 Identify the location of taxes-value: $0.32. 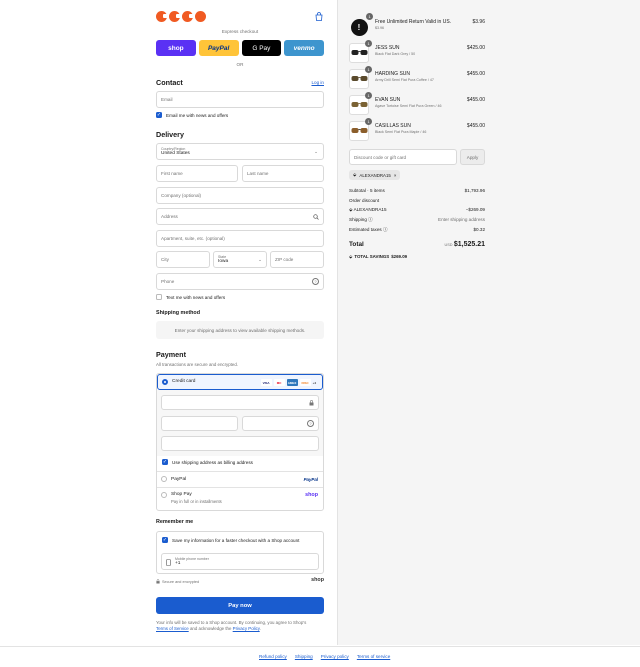
(479, 229).